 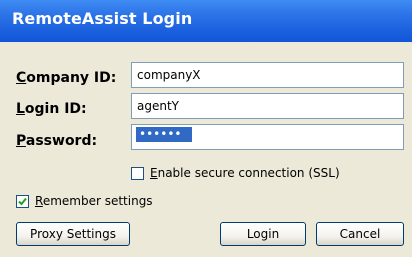 What do you see at coordinates (57, 141) in the screenshot?
I see `password-label: Password:` at bounding box center [57, 141].